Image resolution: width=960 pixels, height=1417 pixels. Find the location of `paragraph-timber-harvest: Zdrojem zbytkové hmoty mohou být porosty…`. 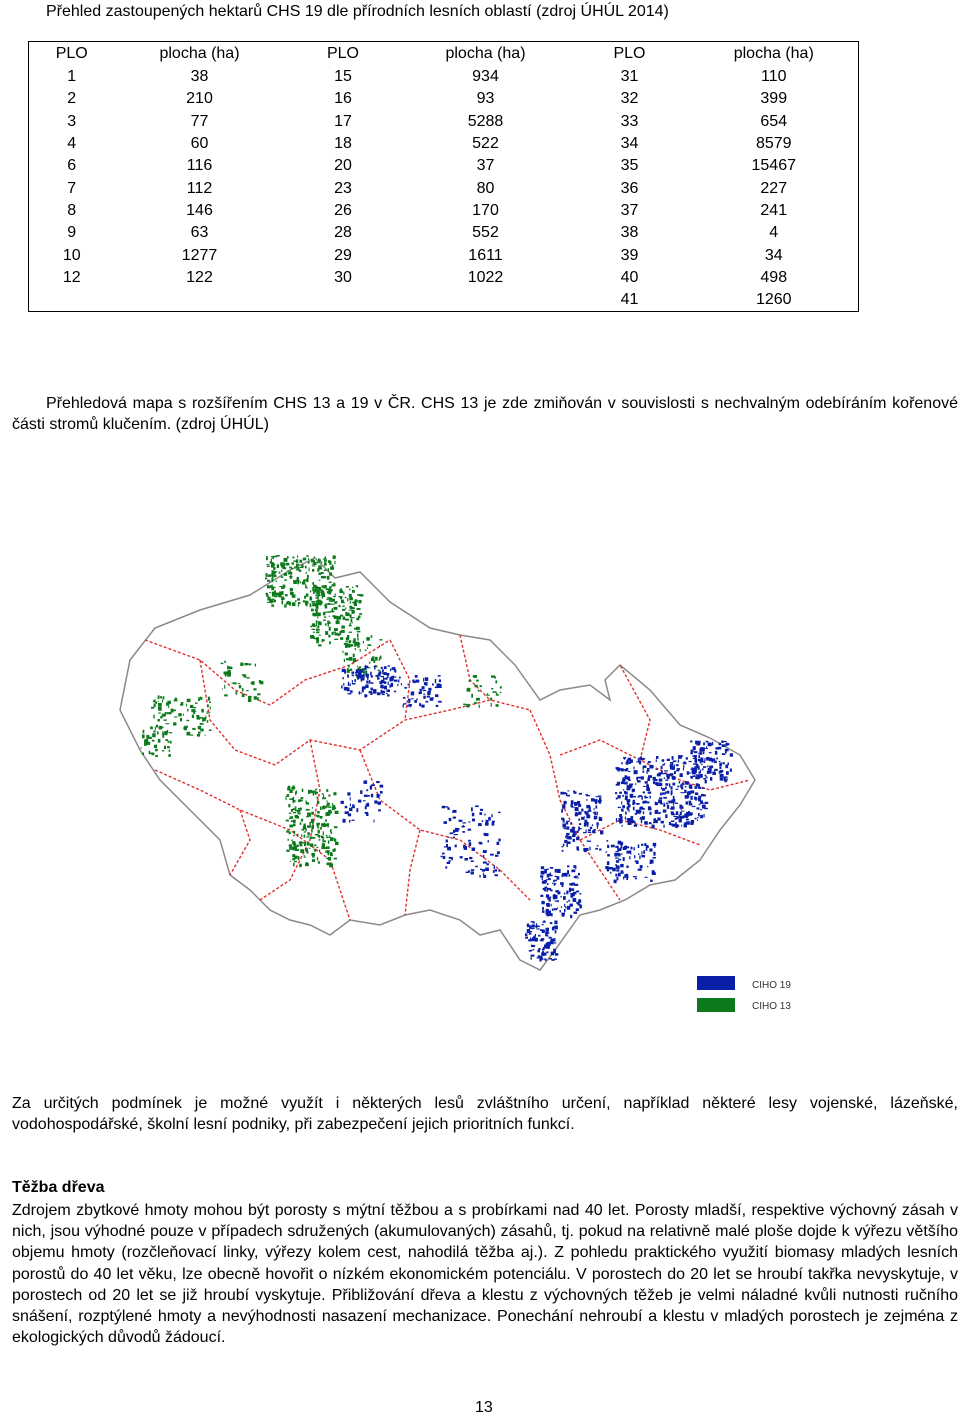

paragraph-timber-harvest: Zdrojem zbytkové hmoty mohou být porosty… is located at coordinates (485, 1274).